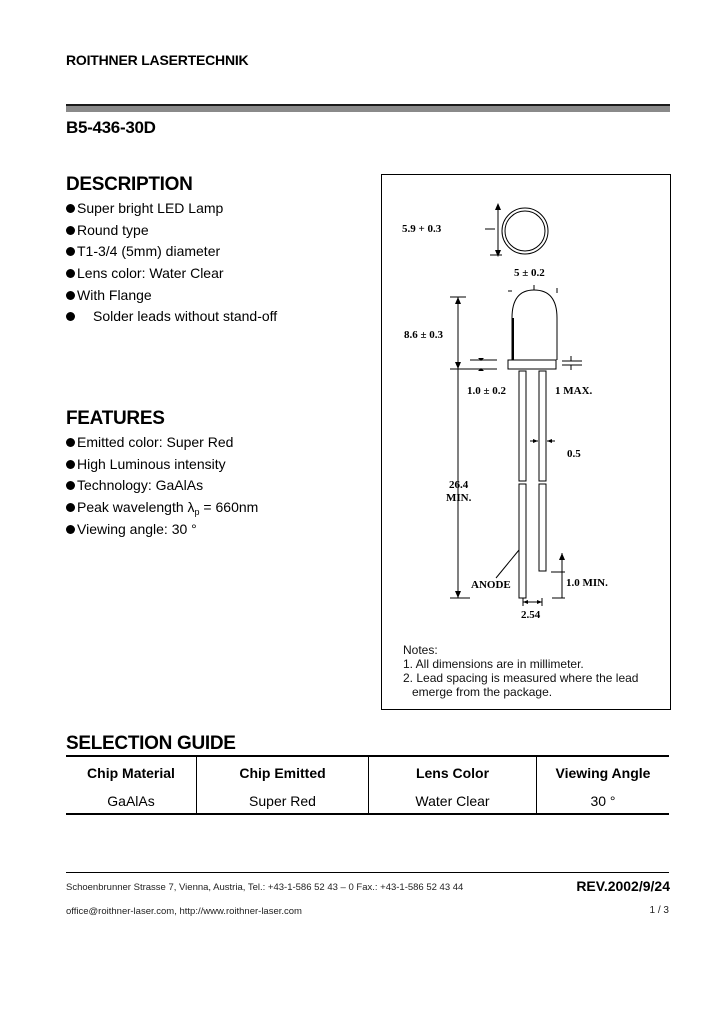 The image size is (720, 1012). Describe the element at coordinates (131, 801) in the screenshot. I see `table-cell: GaAlAs` at that location.